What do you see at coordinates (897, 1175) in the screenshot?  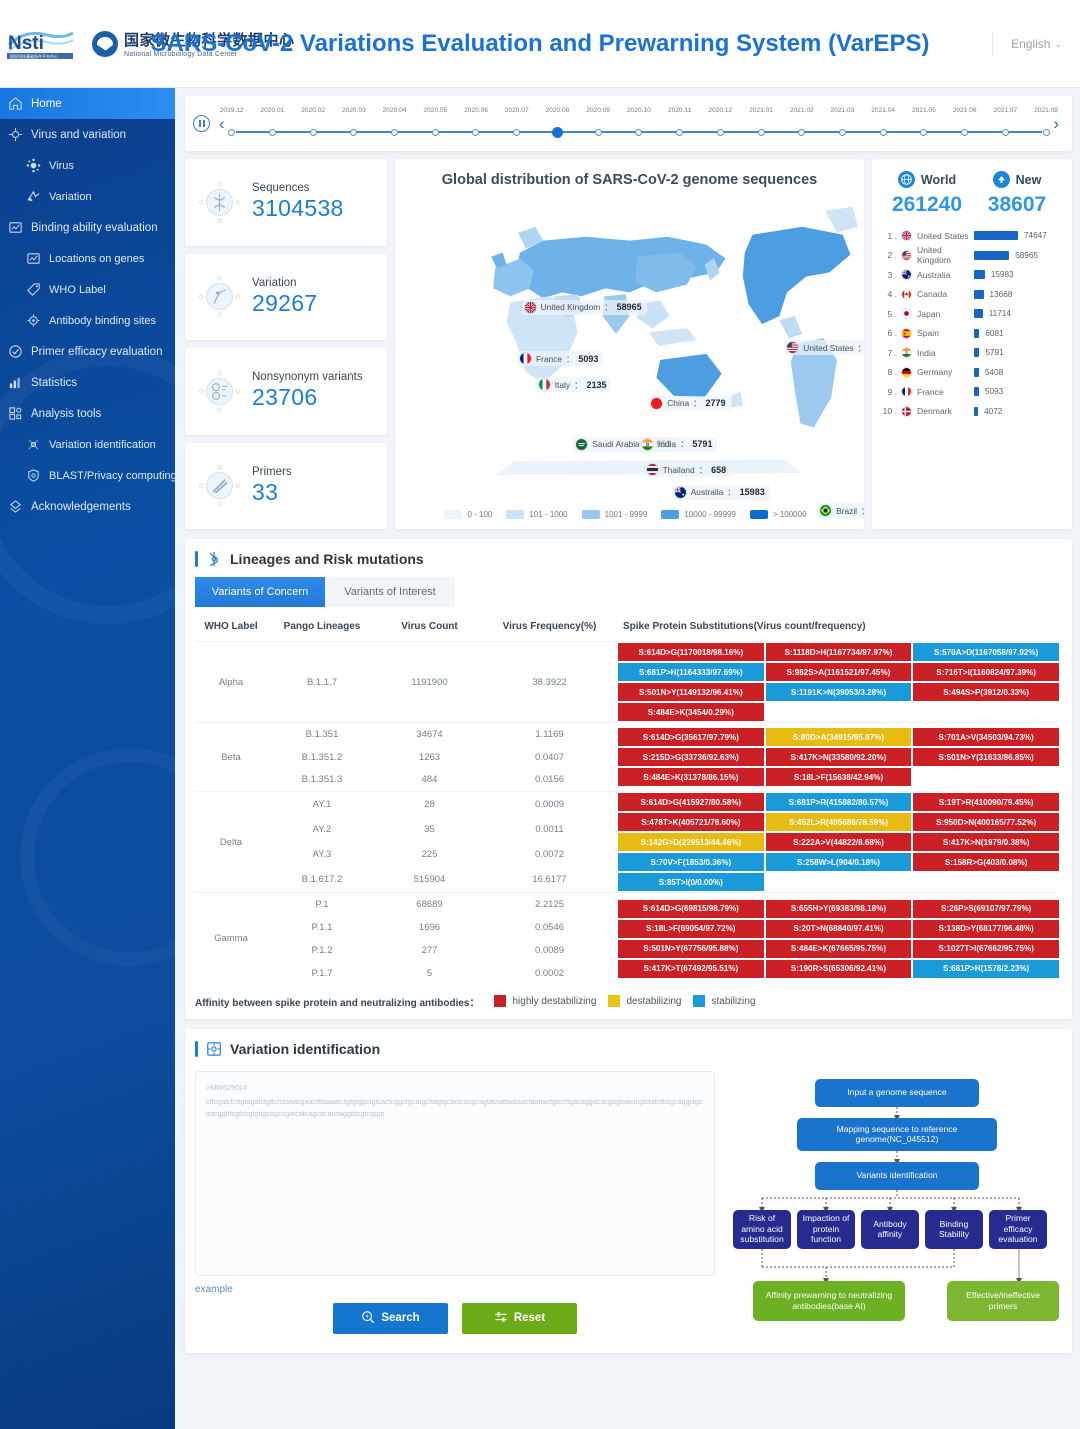 I see `flow-node-variants: Variants identification` at bounding box center [897, 1175].